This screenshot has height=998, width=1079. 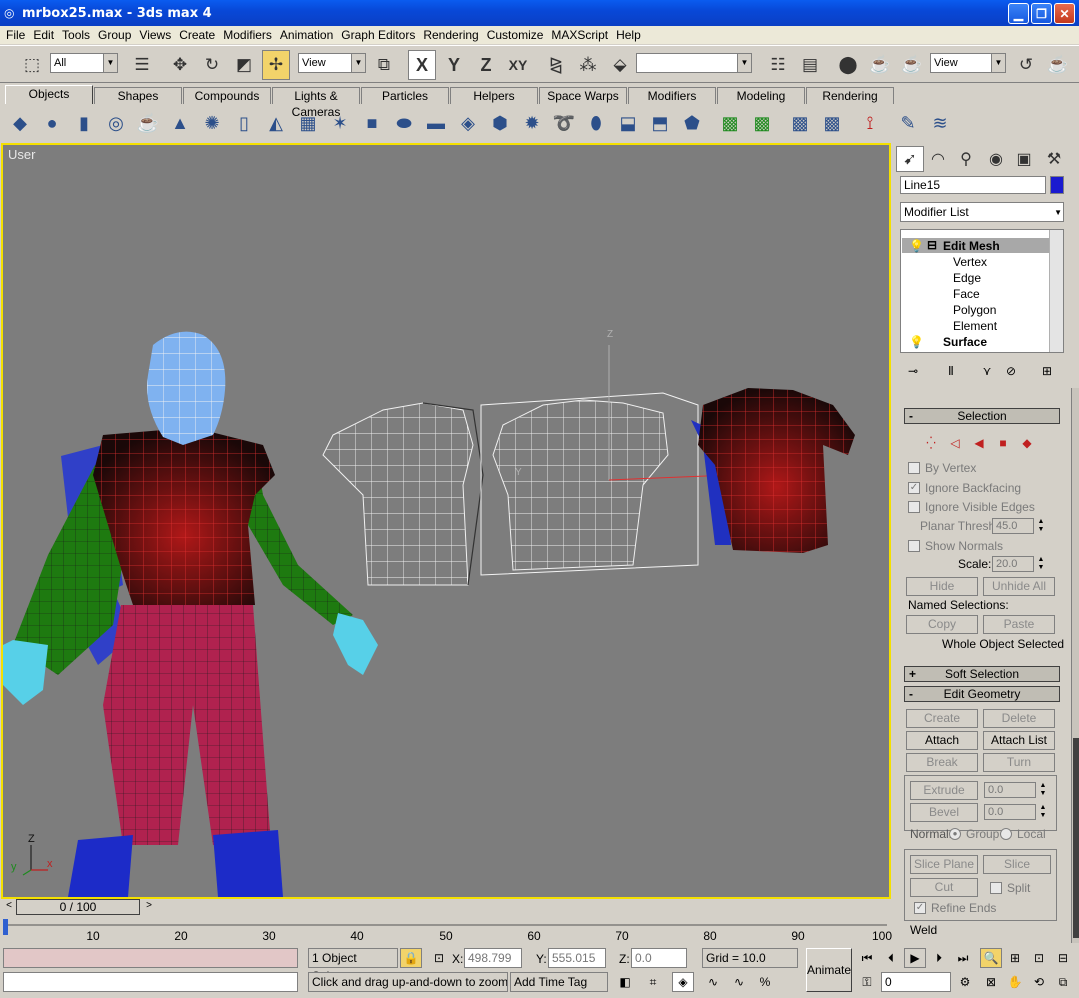 What do you see at coordinates (583, 95) in the screenshot?
I see `tab-space-warps: Space Warps` at bounding box center [583, 95].